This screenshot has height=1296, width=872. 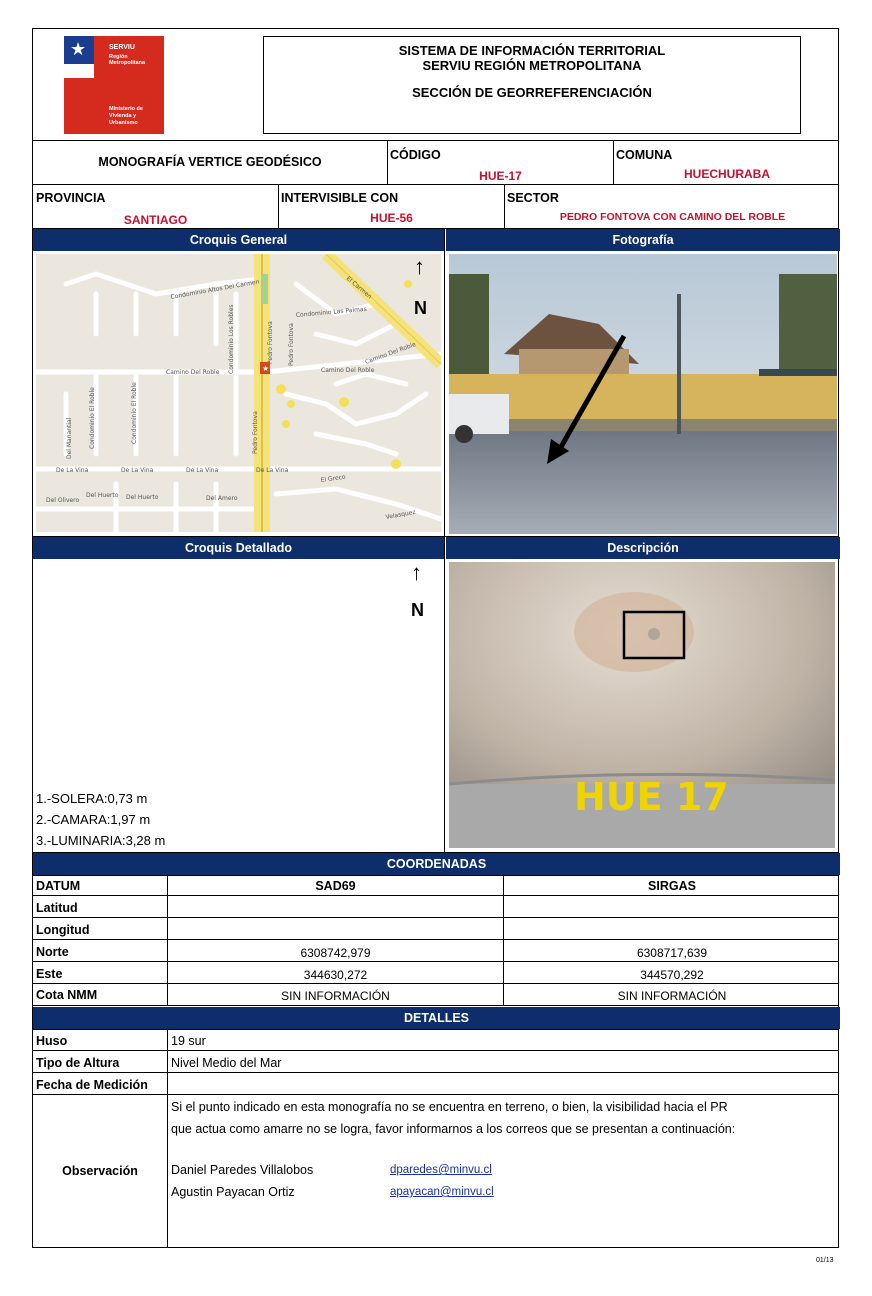 What do you see at coordinates (63, 930) in the screenshot?
I see `row-label-longitud: Longitud` at bounding box center [63, 930].